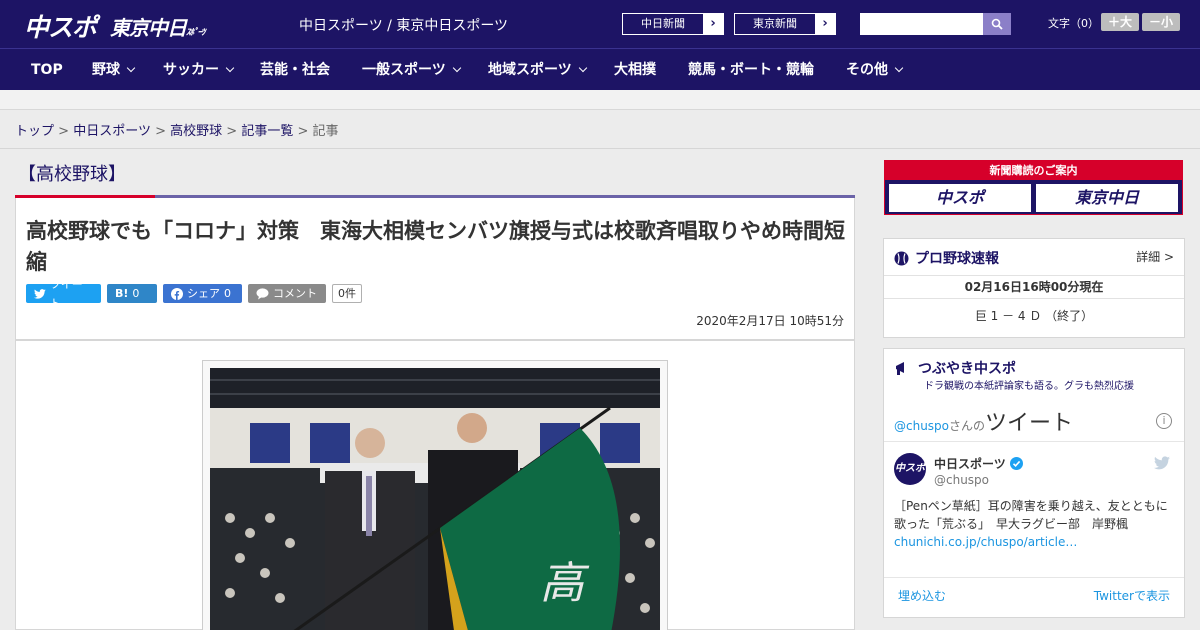  What do you see at coordinates (295, 293) in the screenshot?
I see `comment-label: コメント` at bounding box center [295, 293].